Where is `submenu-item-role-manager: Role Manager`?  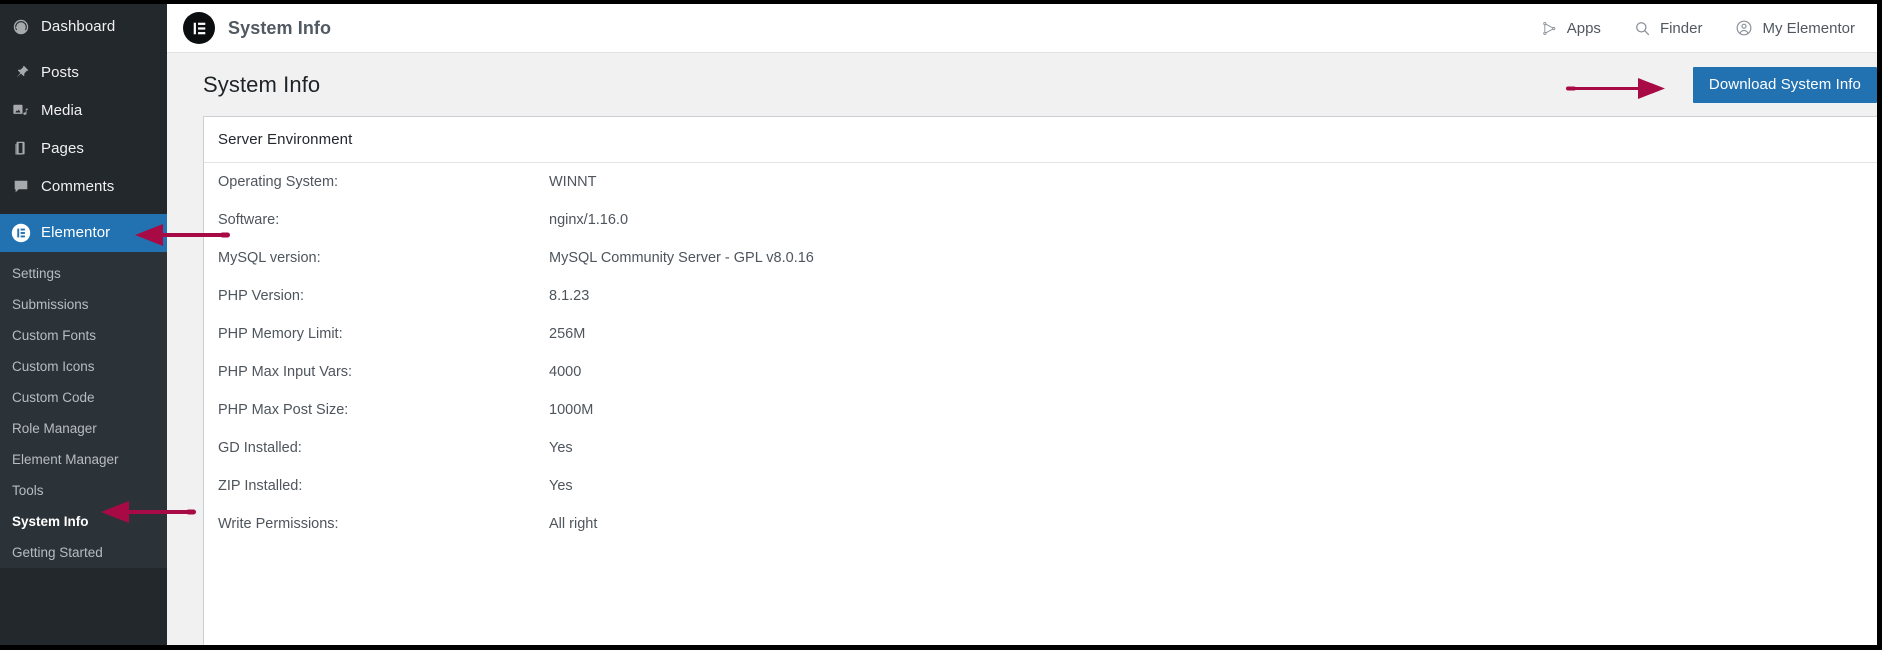 submenu-item-role-manager: Role Manager is located at coordinates (83, 428).